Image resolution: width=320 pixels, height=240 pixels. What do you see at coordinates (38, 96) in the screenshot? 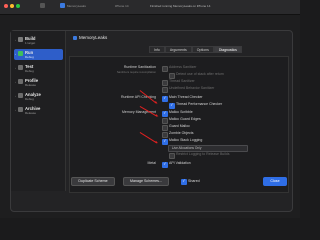
I see `action-analyze: › Analyze Debug` at bounding box center [38, 96].